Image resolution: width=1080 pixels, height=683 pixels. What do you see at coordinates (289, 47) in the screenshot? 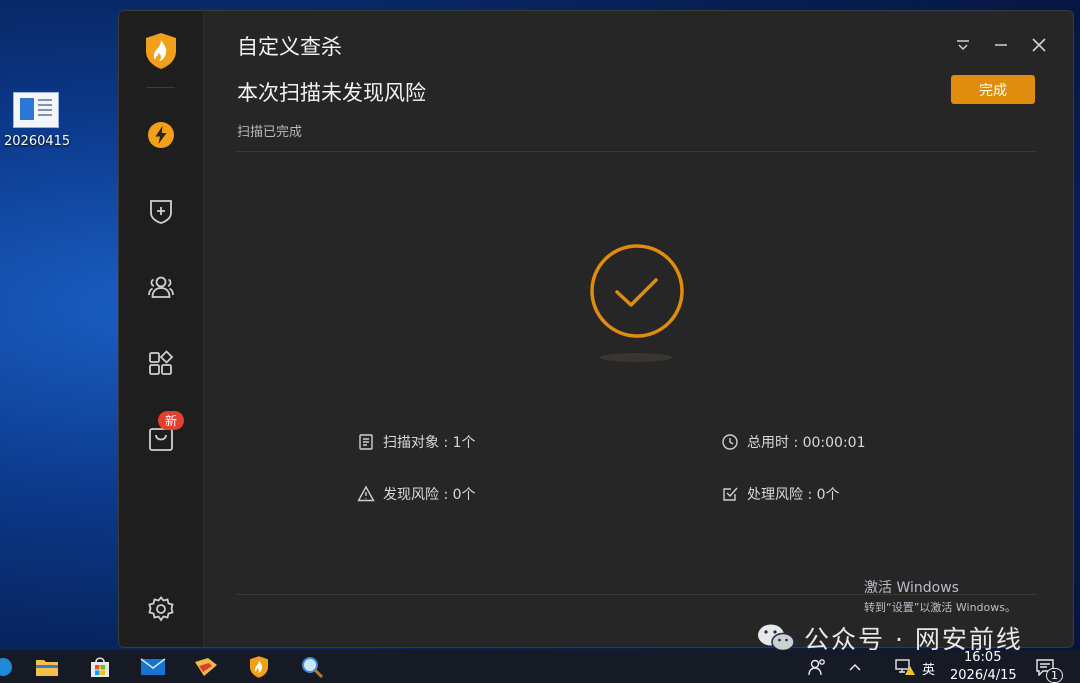
I see `window-title: 自定义查杀` at bounding box center [289, 47].